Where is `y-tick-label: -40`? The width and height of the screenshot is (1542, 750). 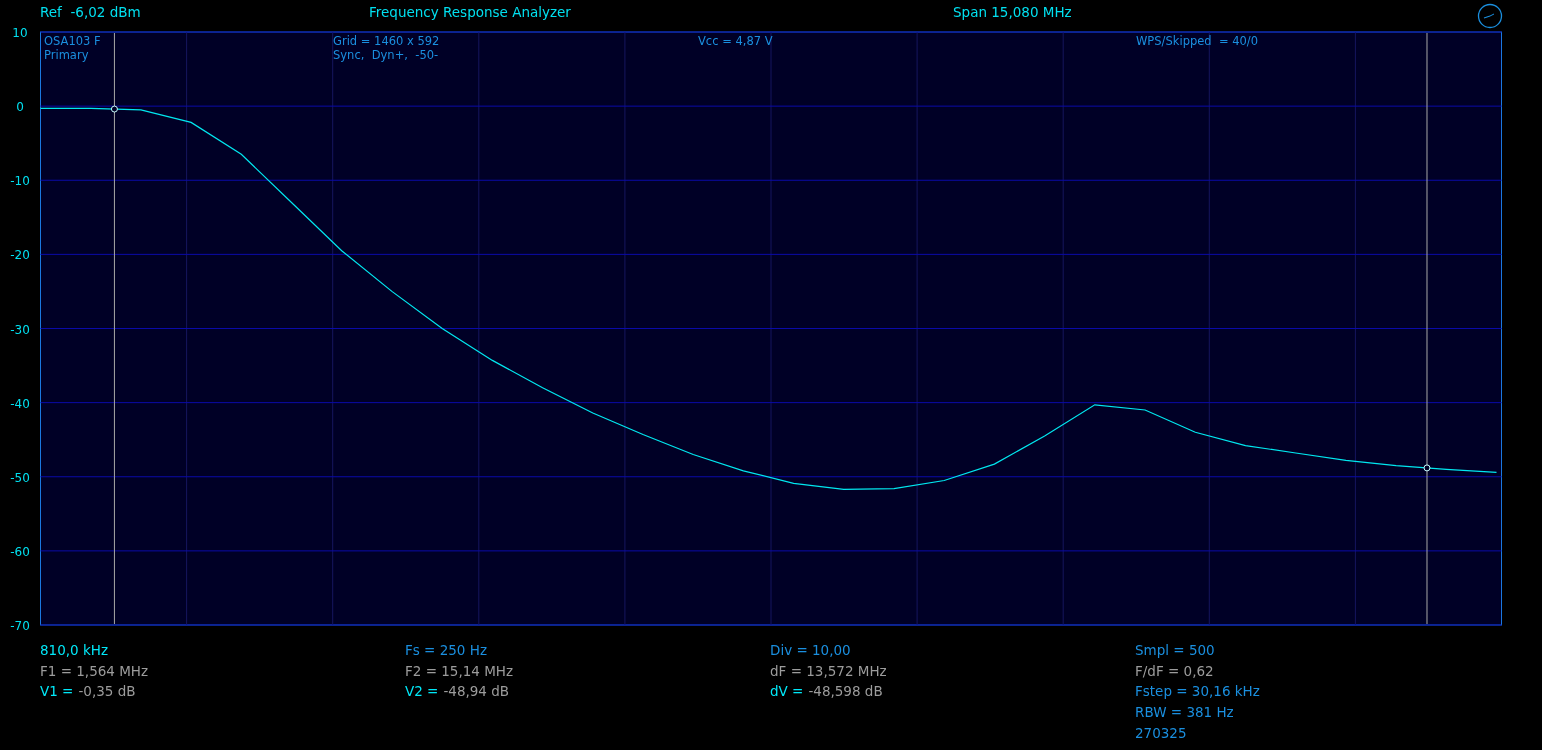 y-tick-label: -40 is located at coordinates (20, 403).